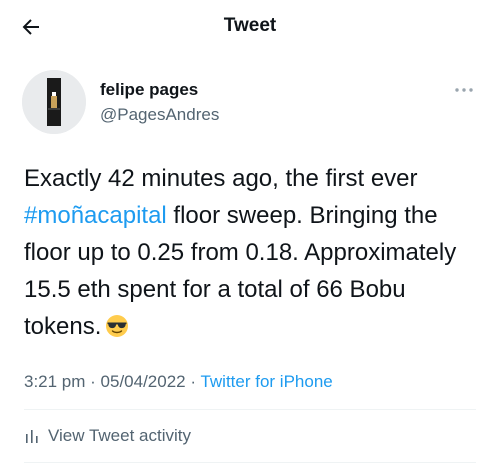 The width and height of the screenshot is (500, 468). Describe the element at coordinates (33, 436) in the screenshot. I see `bar-chart-icon` at that location.